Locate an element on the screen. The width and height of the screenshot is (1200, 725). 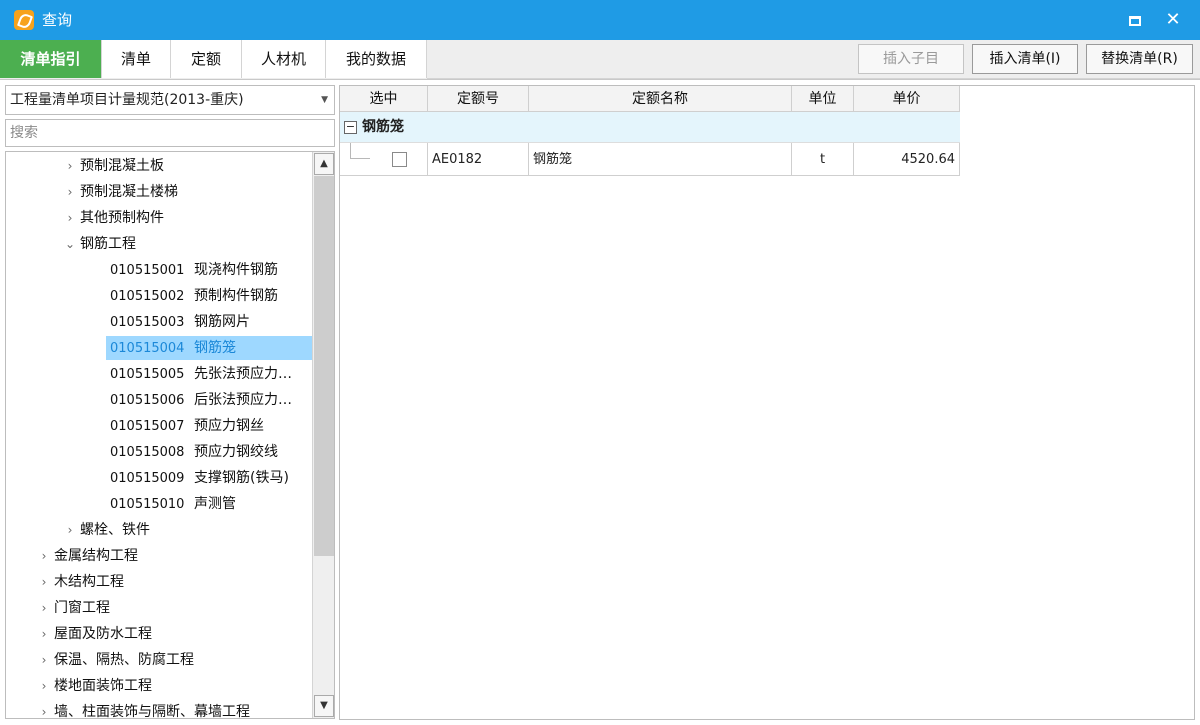
insert-child-button: 插入子目 is located at coordinates (911, 59).